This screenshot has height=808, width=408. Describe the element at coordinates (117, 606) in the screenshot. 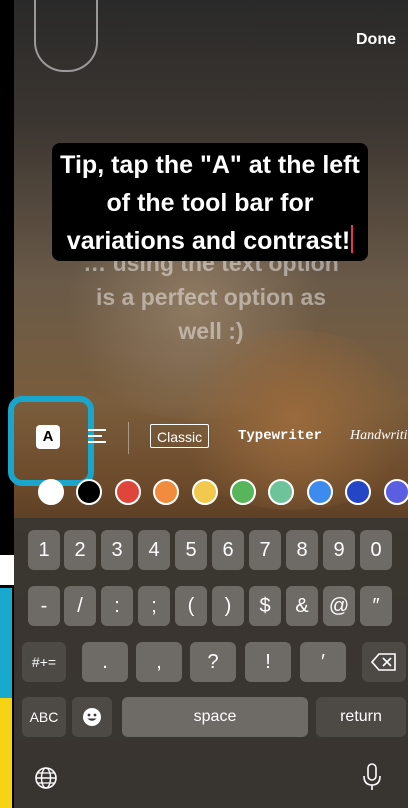

I see `key-colon: :` at that location.